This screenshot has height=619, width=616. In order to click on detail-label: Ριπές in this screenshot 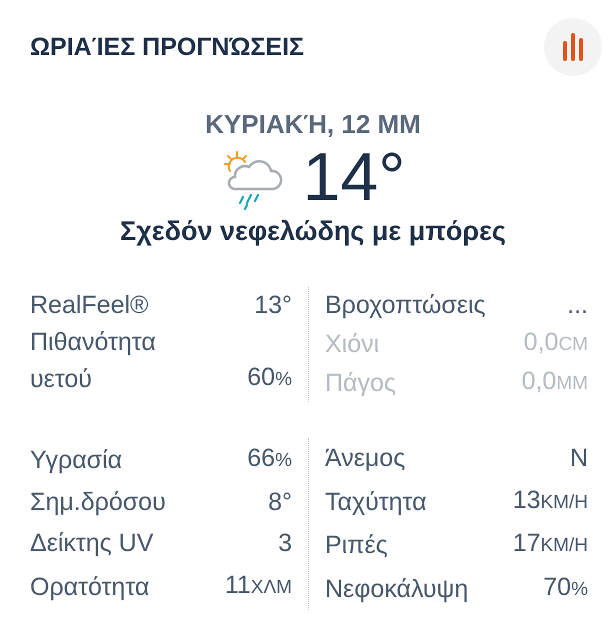, I will do `click(356, 545)`.